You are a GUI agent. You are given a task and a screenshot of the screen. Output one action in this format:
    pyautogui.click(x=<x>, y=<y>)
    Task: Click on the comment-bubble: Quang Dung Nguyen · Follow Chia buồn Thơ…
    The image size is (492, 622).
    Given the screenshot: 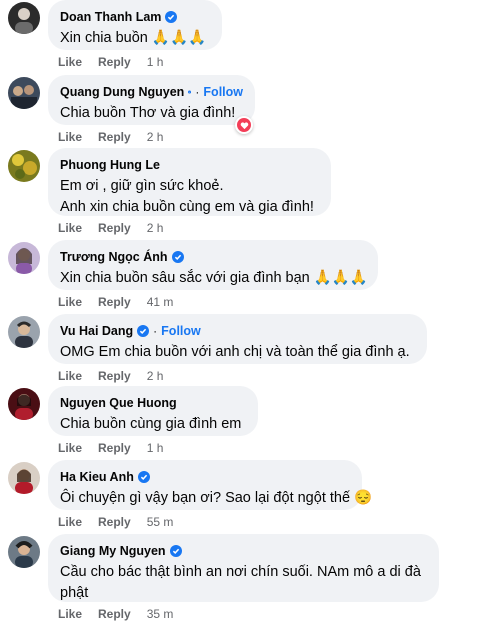 What is the action you would take?
    pyautogui.click(x=151, y=100)
    